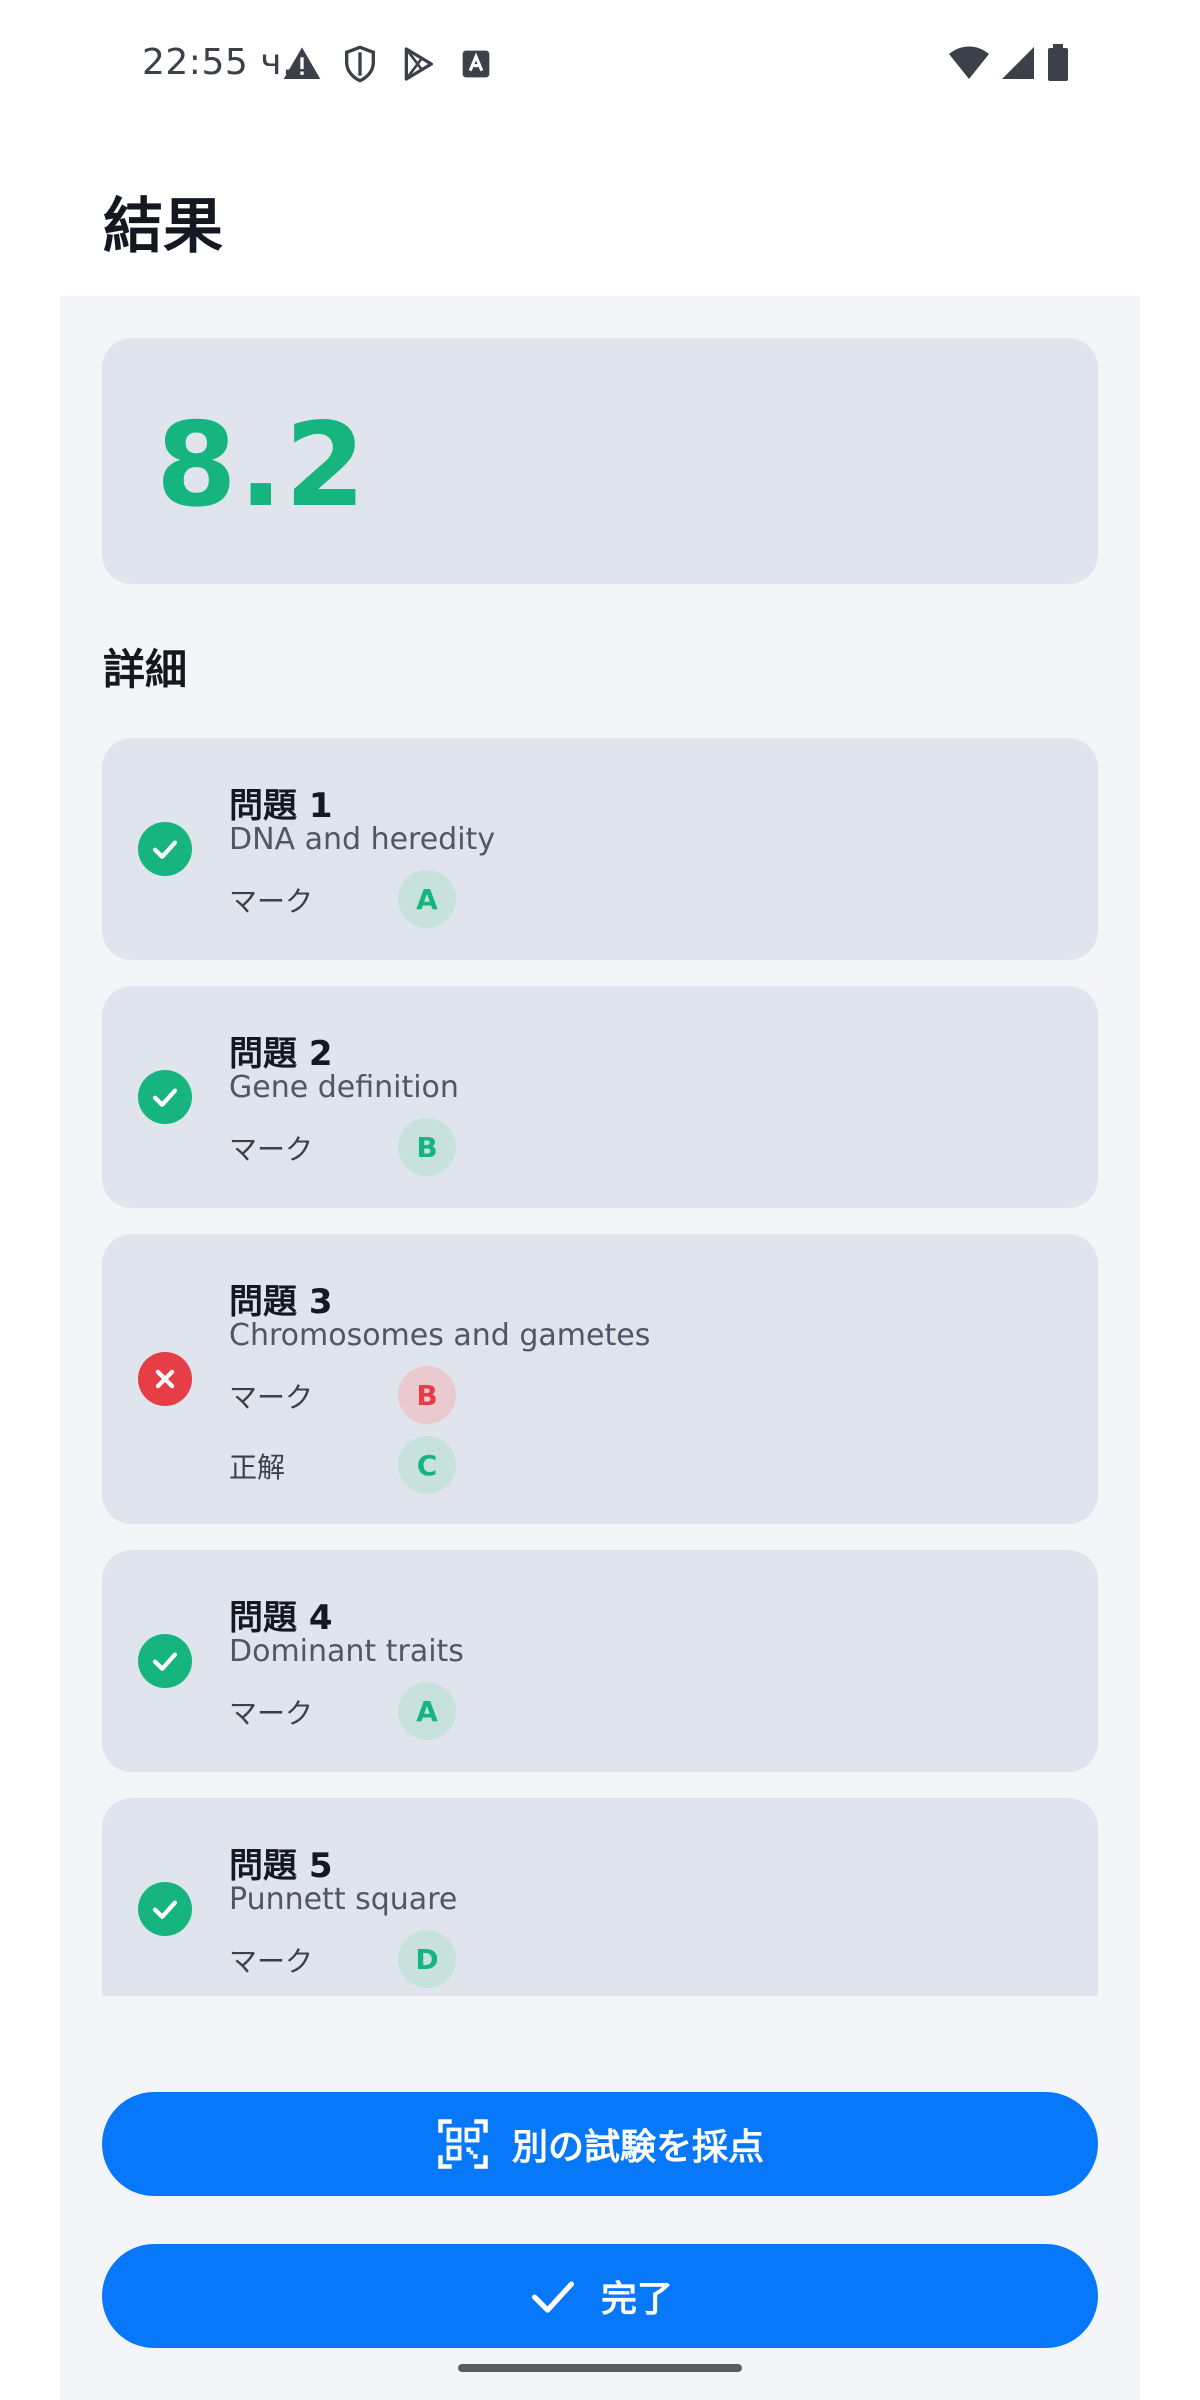 This screenshot has height=2400, width=1200. I want to click on question-title: 問題 3, so click(281, 1302).